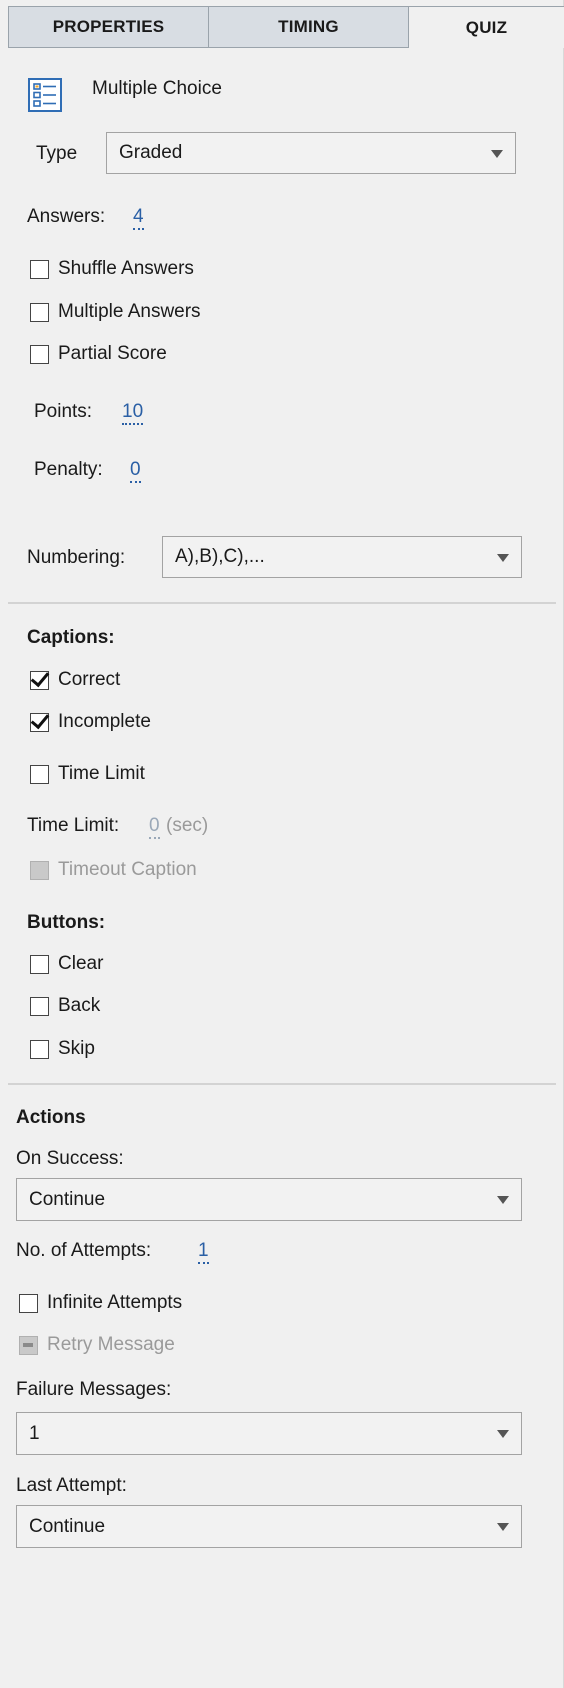 This screenshot has width=564, height=1688. I want to click on tab-quiz: QUIZ, so click(486, 27).